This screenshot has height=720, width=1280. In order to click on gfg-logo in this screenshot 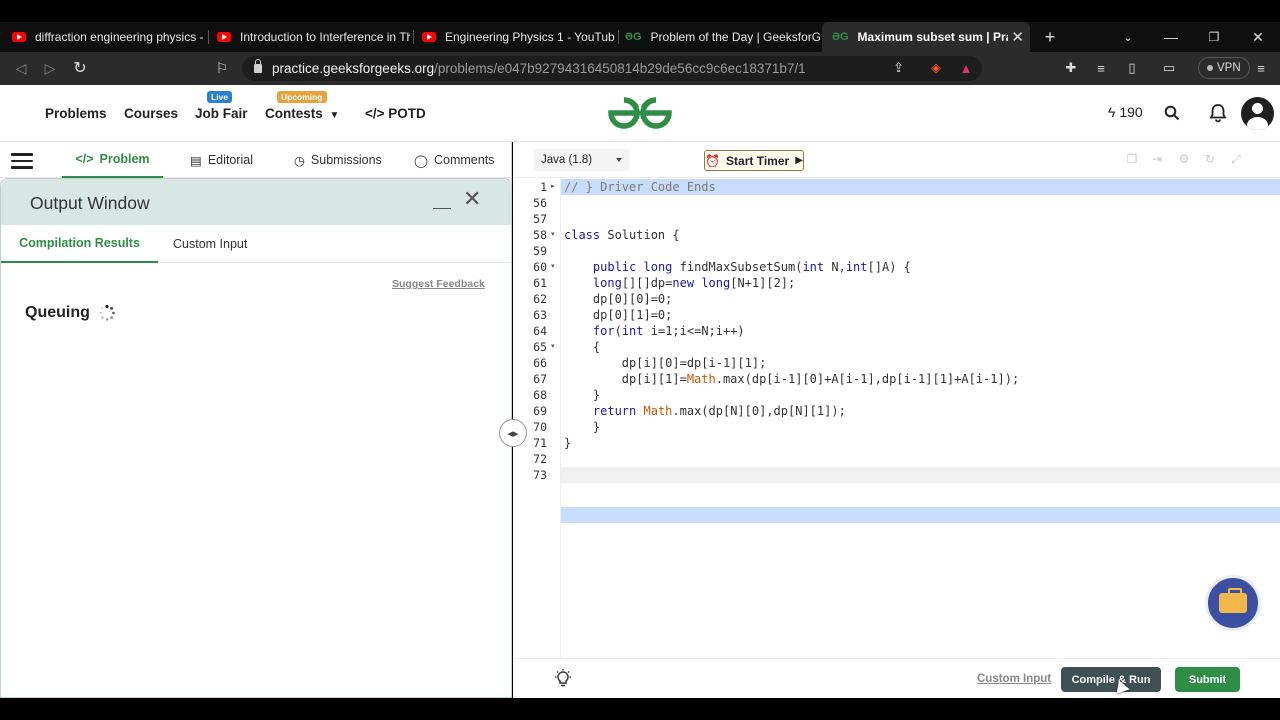, I will do `click(640, 113)`.